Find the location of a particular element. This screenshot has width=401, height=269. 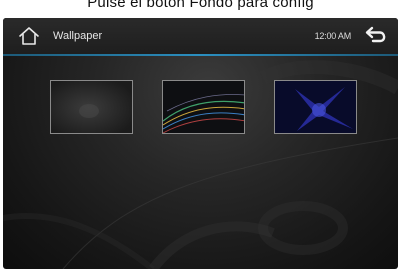

caption-label: Pulse el botón Fondo para config is located at coordinates (200, 5).